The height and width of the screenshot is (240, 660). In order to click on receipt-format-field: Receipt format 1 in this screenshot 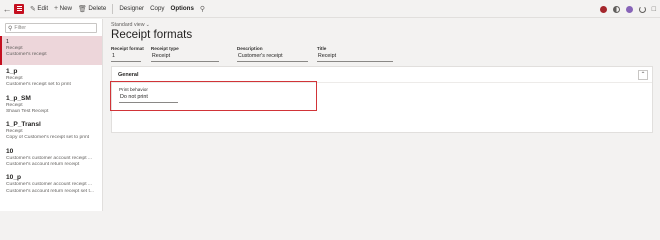, I will do `click(127, 54)`.